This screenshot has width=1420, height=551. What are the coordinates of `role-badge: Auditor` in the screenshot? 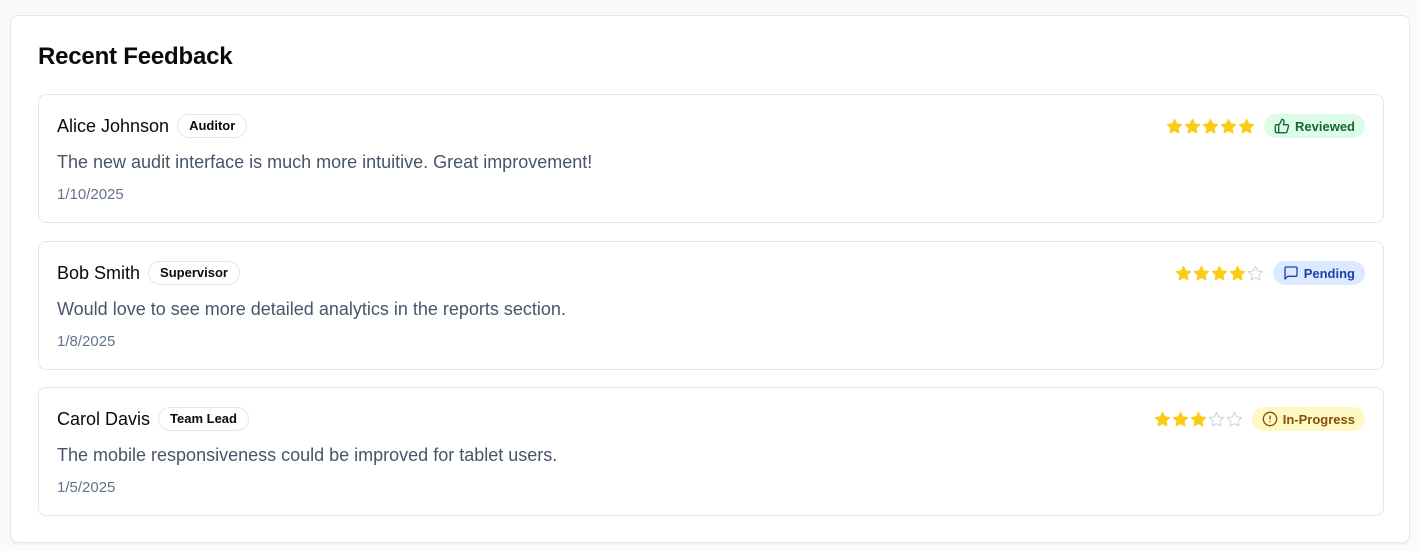 It's located at (212, 126).